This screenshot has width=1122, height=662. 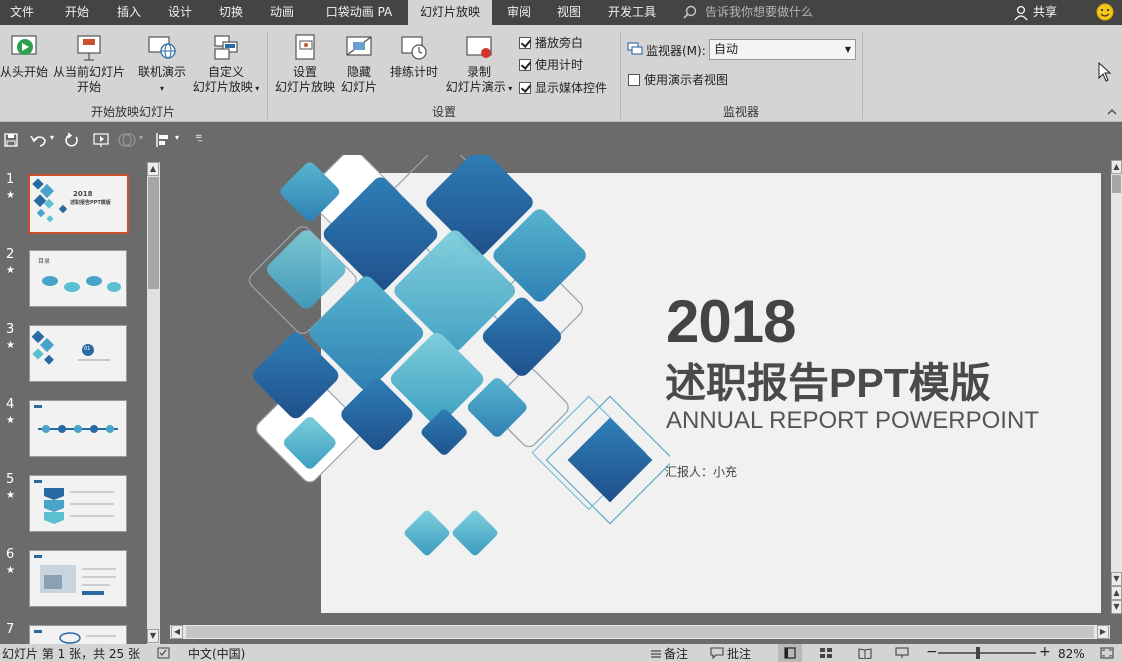 What do you see at coordinates (164, 653) in the screenshot?
I see `spell-check-icon` at bounding box center [164, 653].